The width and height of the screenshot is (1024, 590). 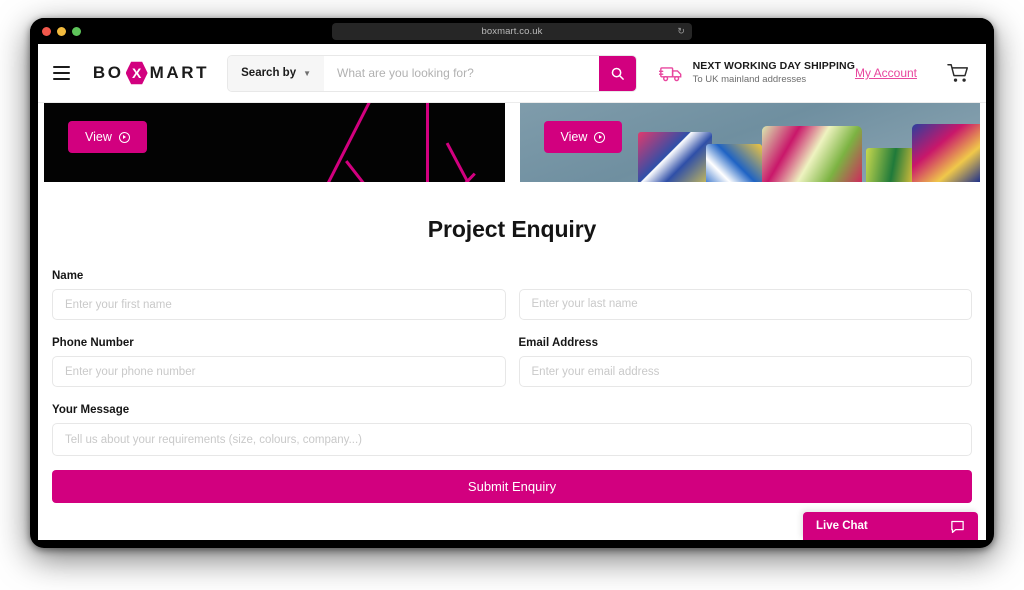 I want to click on first-name-field-group: Name, so click(x=279, y=295).